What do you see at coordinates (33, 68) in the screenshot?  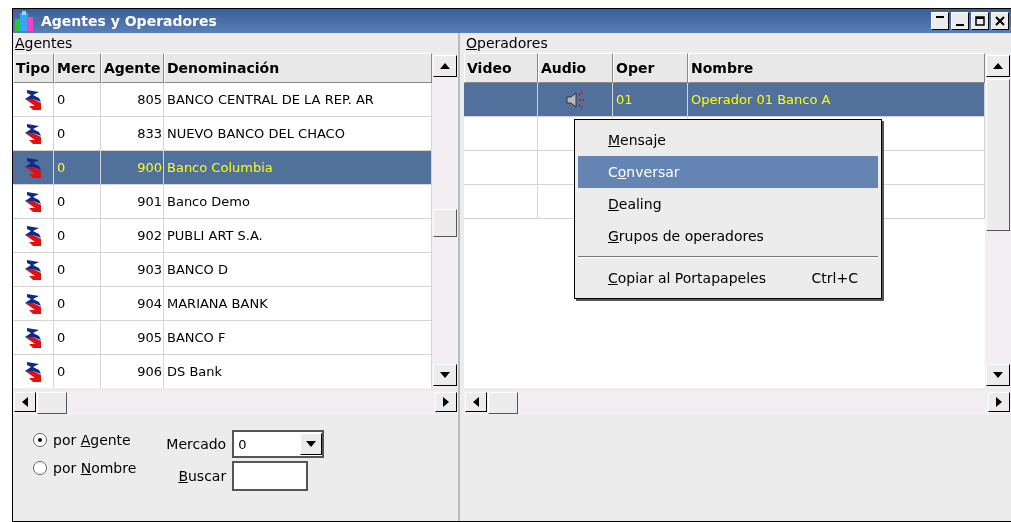 I see `column-header: Tipo` at bounding box center [33, 68].